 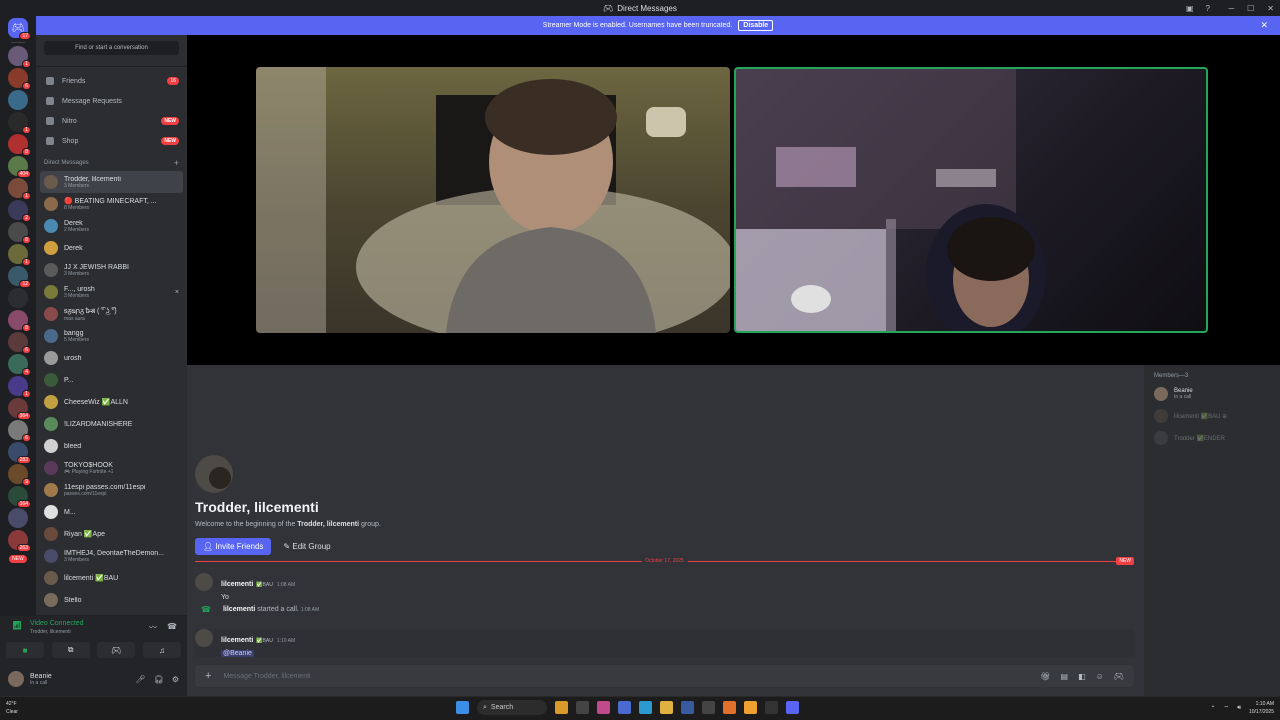 What do you see at coordinates (19, 541) in the screenshot?
I see `server-icon: 263` at bounding box center [19, 541].